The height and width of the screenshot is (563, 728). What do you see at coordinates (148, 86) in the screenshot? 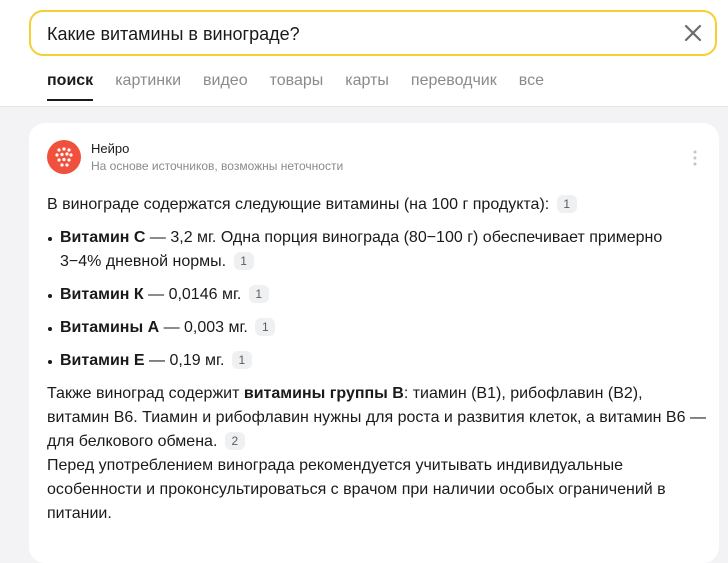
I see `tab-images: картинки` at bounding box center [148, 86].